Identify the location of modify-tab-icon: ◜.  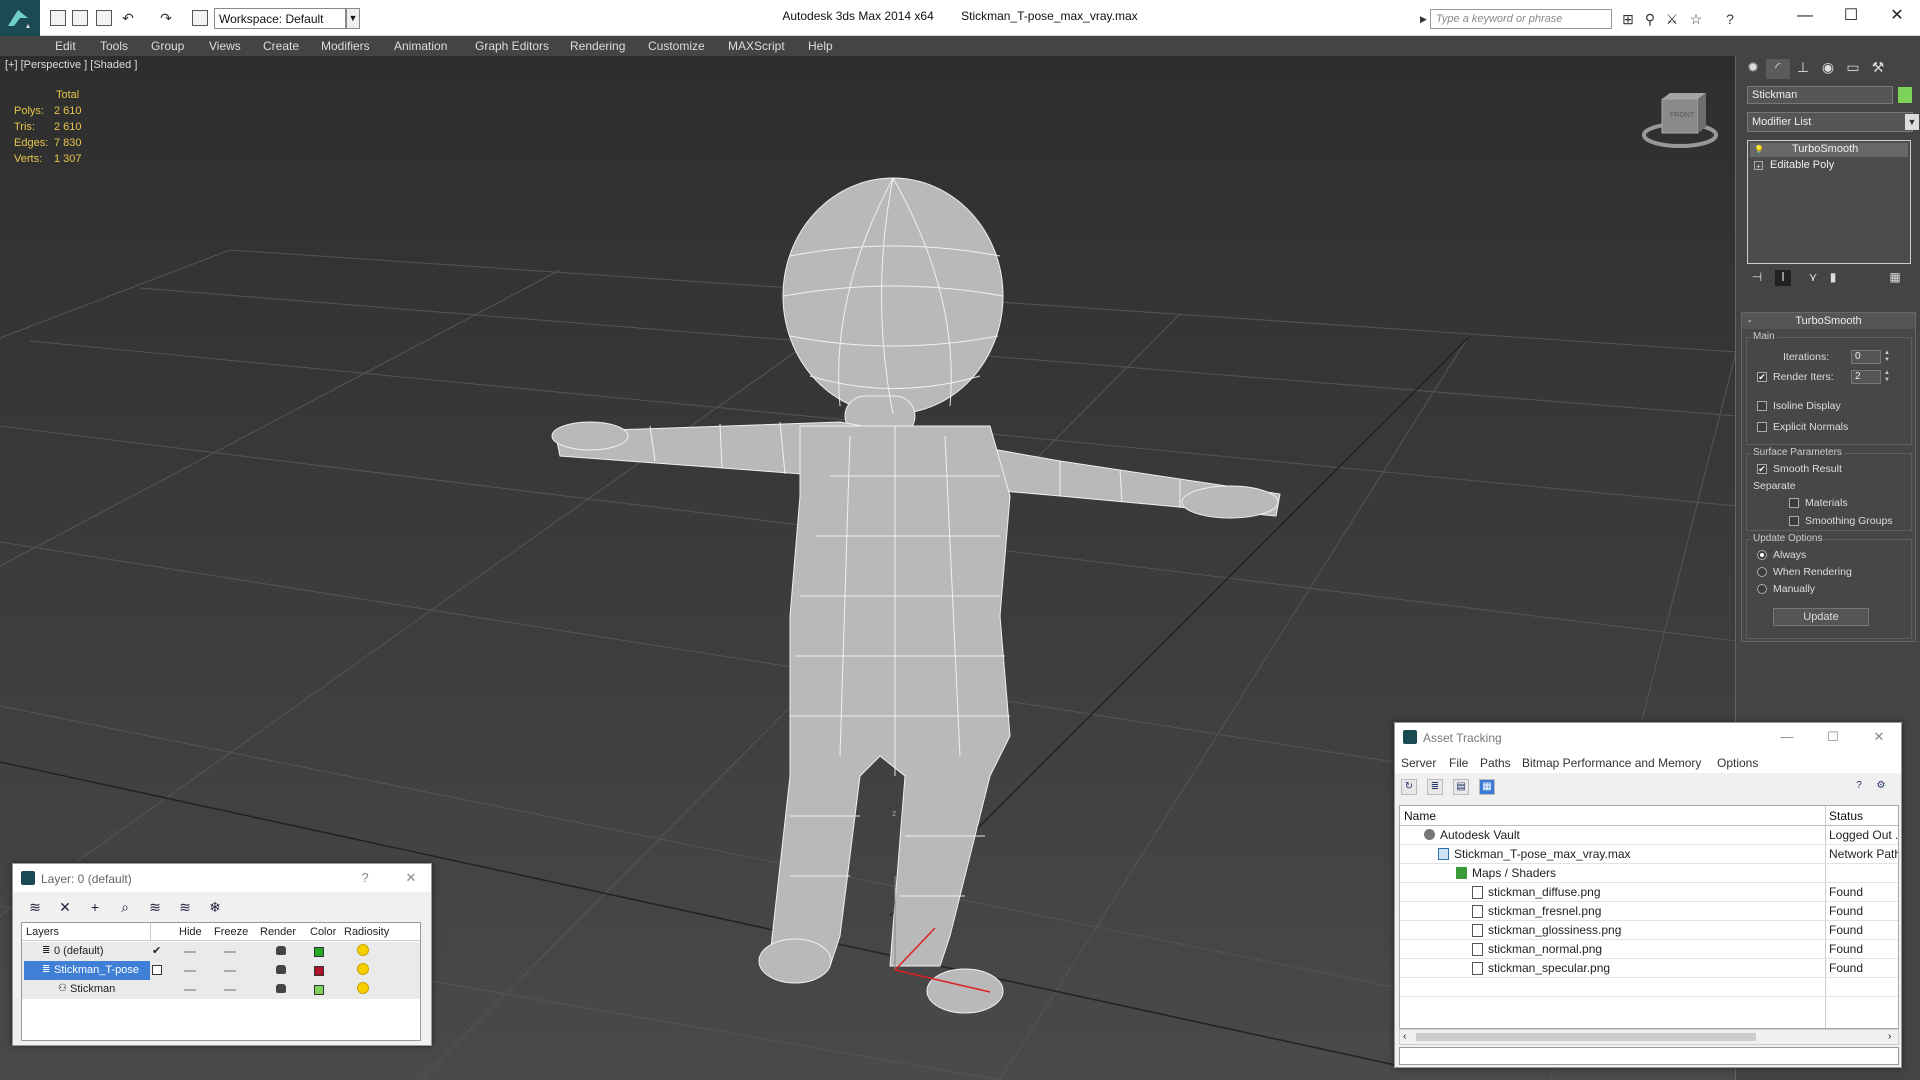
(1778, 69).